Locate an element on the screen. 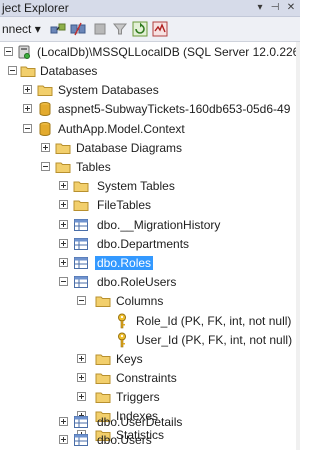 This screenshot has width=320, height=450. tree-node-triggers: Triggers is located at coordinates (150, 397).